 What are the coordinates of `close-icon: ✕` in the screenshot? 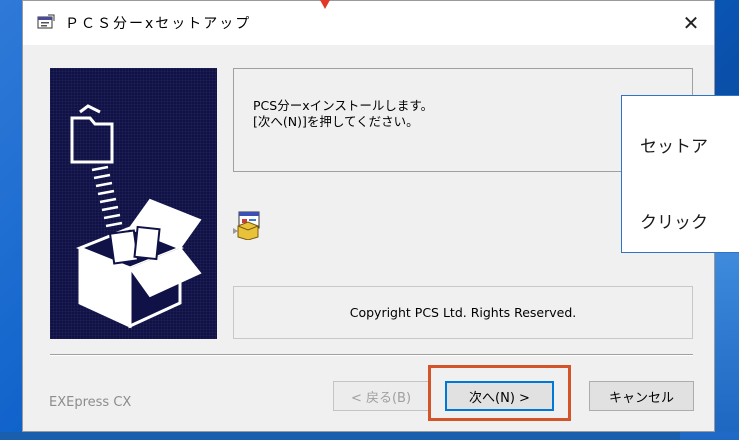 It's located at (691, 23).